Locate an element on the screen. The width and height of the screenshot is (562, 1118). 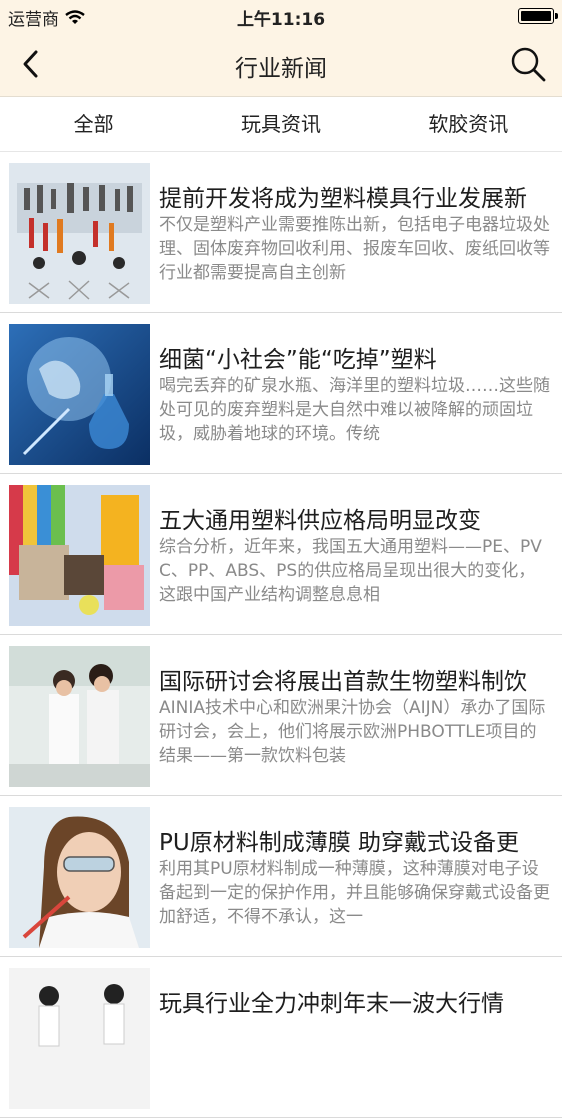
search-icon is located at coordinates (528, 64).